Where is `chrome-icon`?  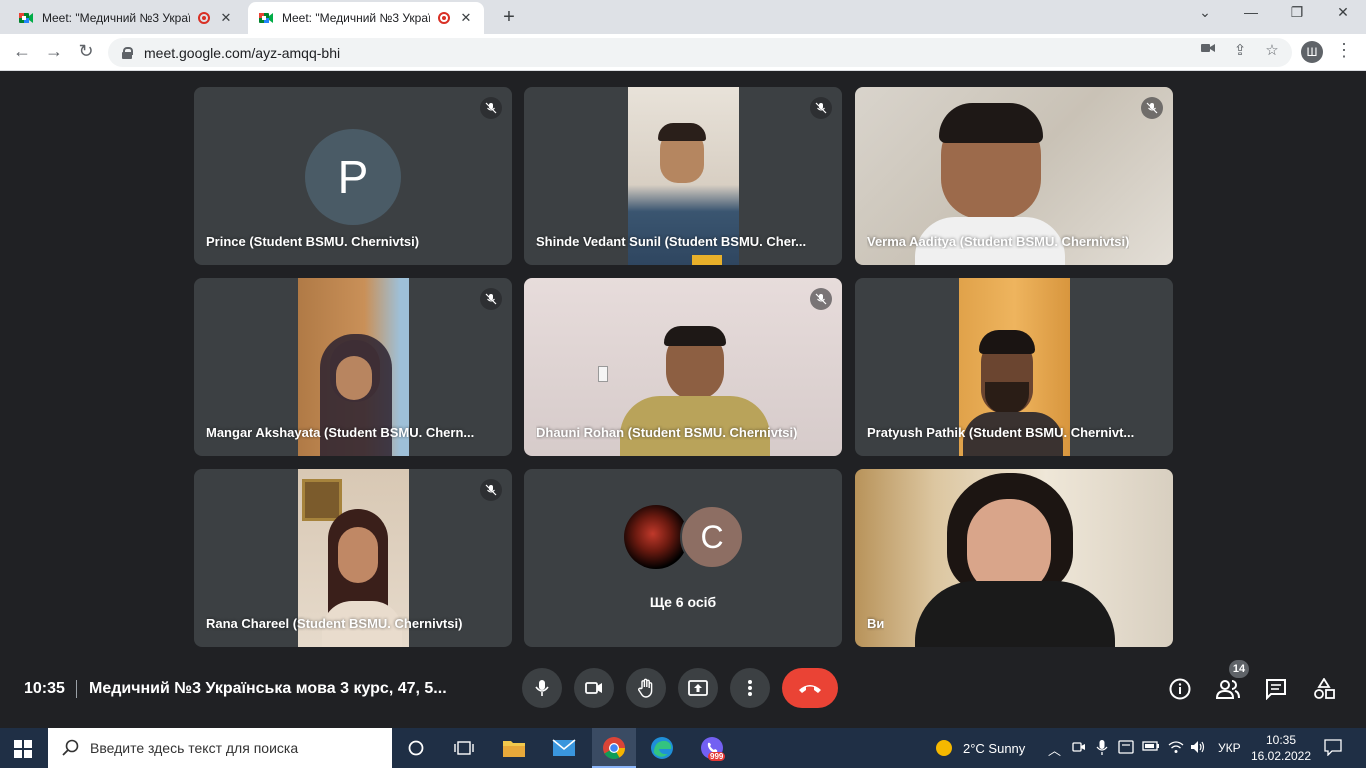
chrome-icon is located at coordinates (614, 748).